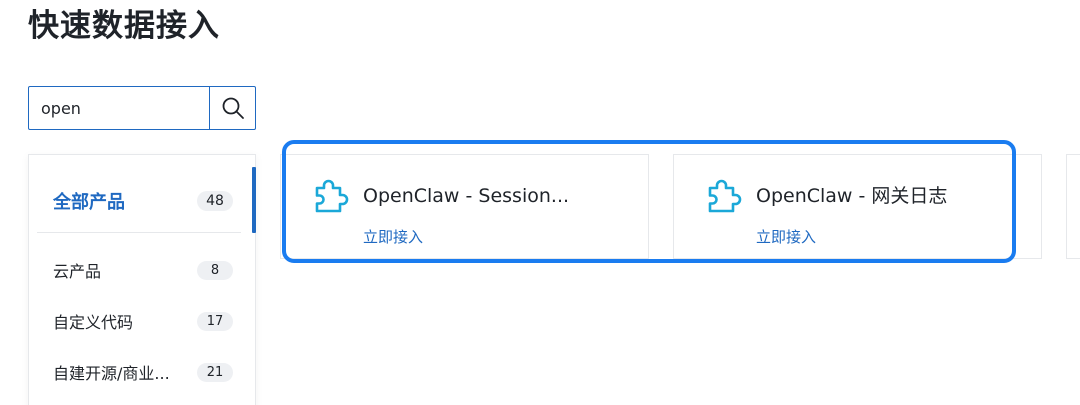 The width and height of the screenshot is (1080, 405). I want to click on category-count-badge: 21, so click(215, 372).